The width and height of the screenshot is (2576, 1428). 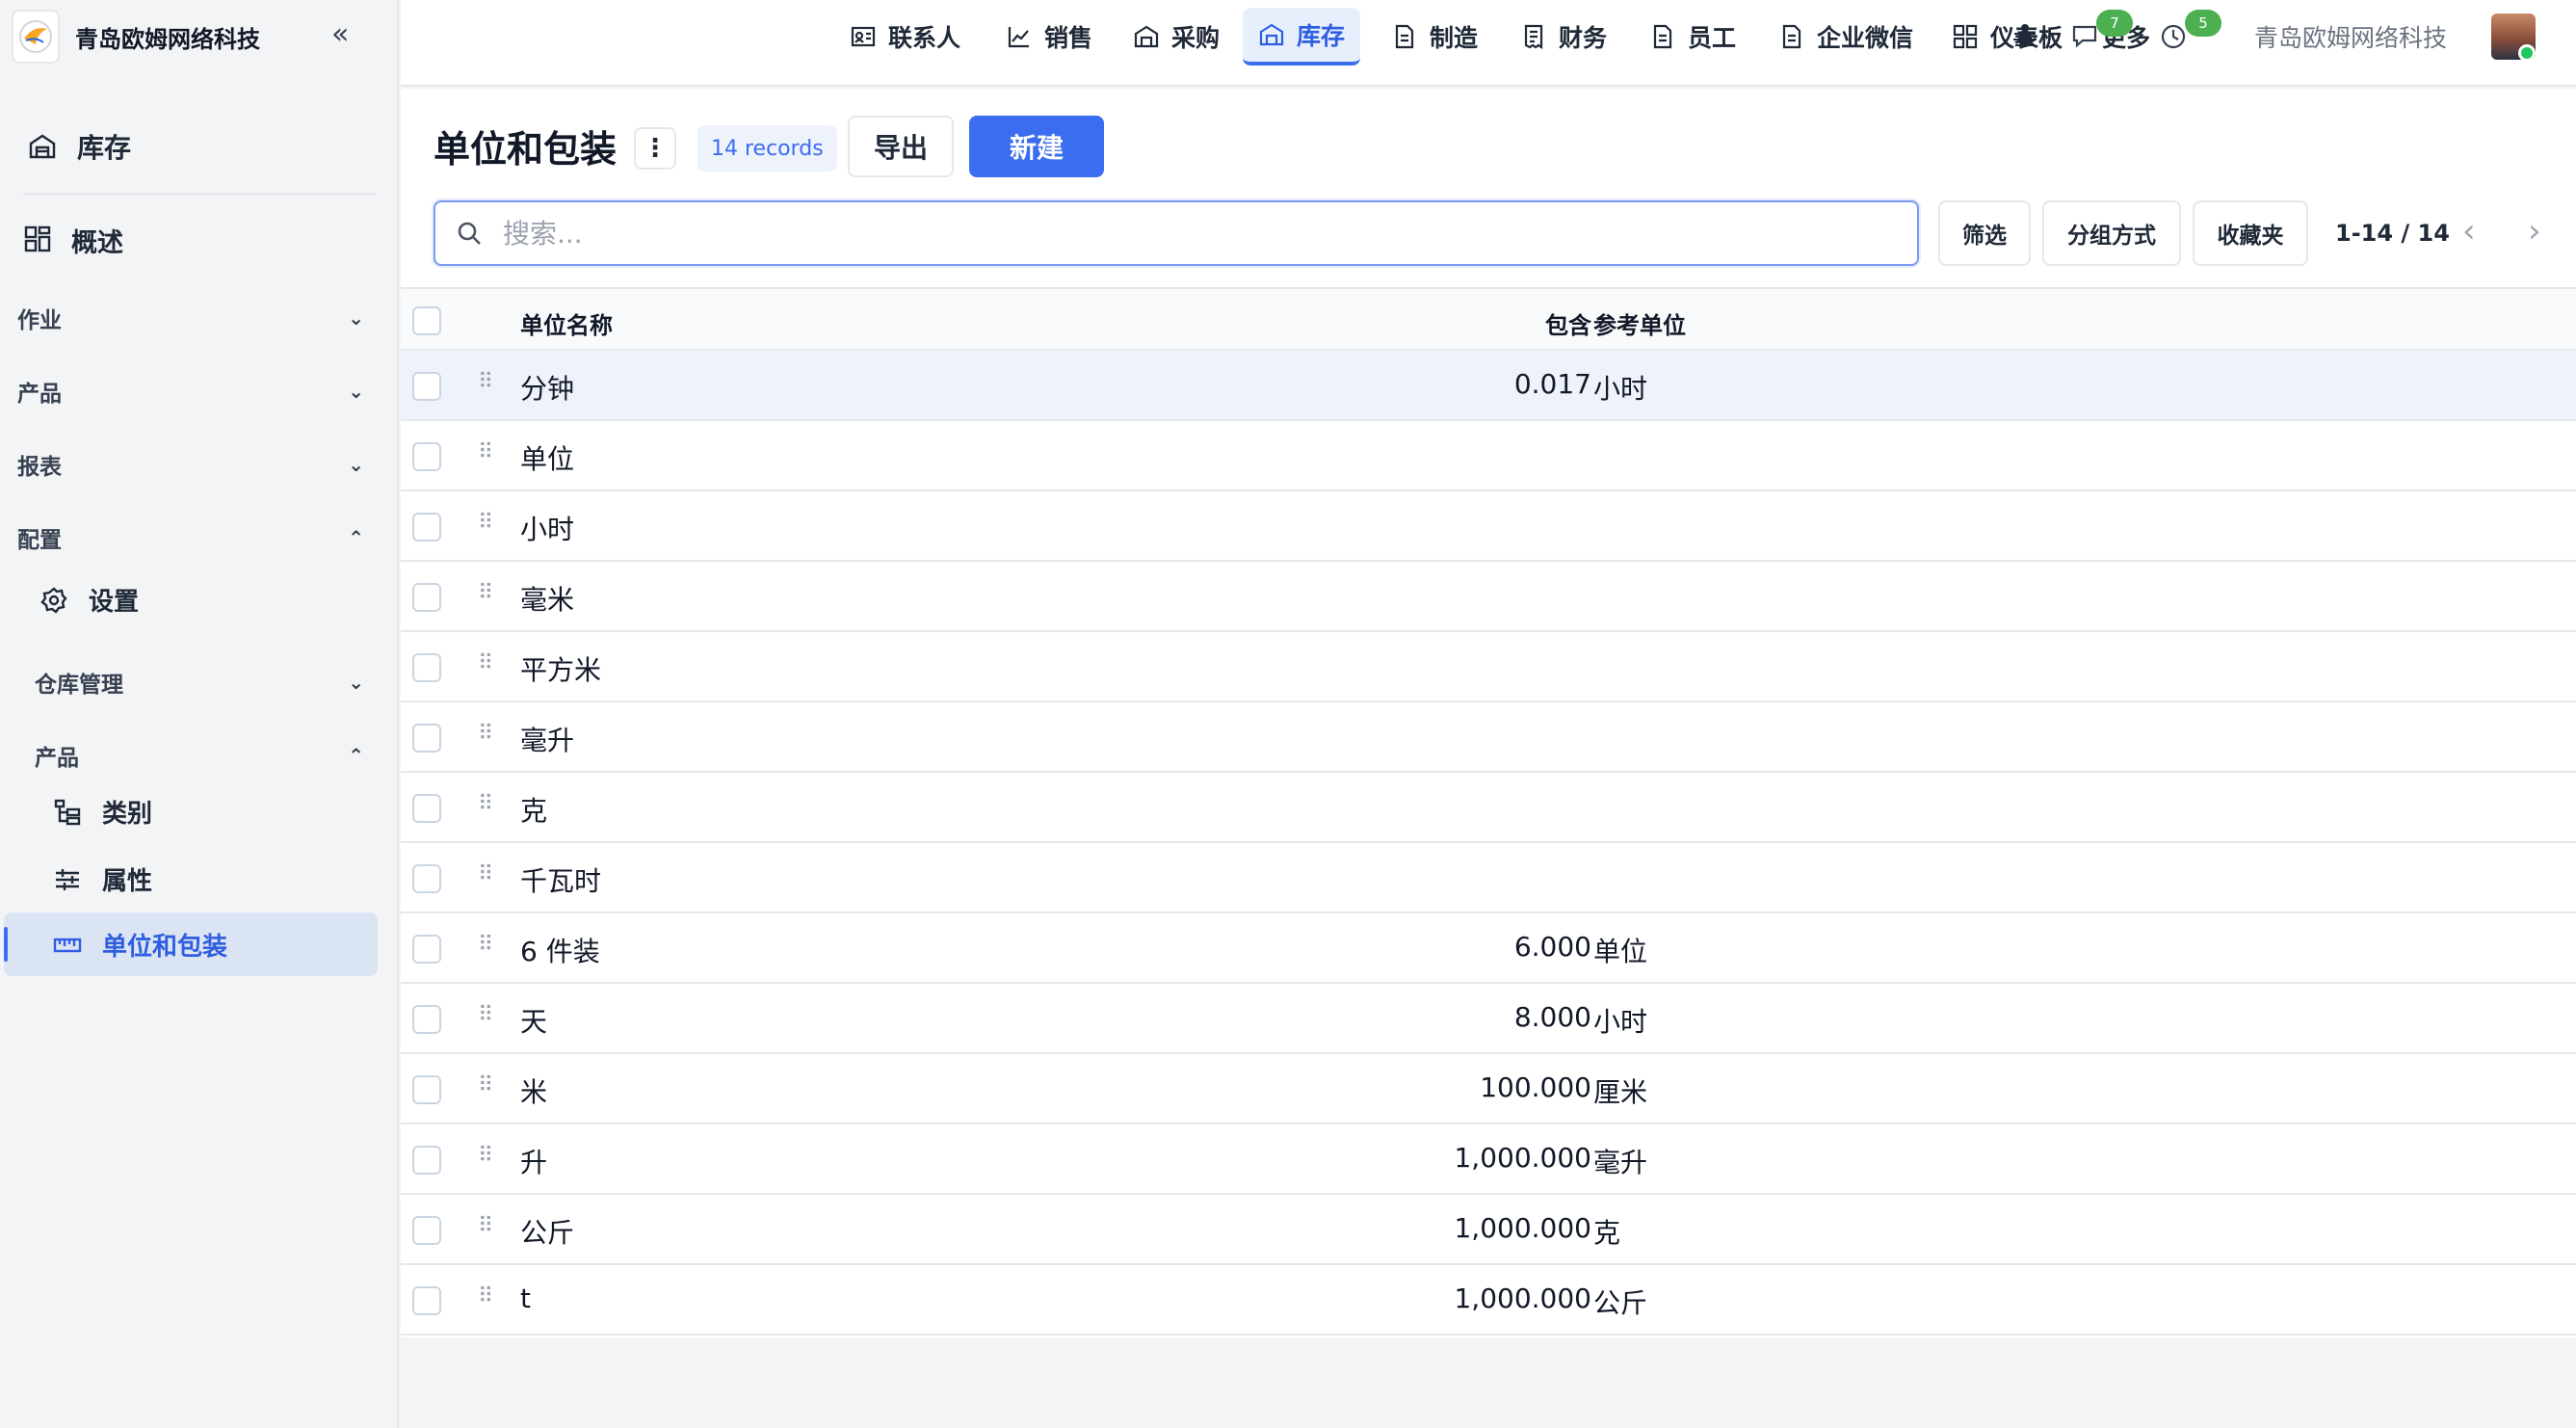 I want to click on search-box, so click(x=1176, y=233).